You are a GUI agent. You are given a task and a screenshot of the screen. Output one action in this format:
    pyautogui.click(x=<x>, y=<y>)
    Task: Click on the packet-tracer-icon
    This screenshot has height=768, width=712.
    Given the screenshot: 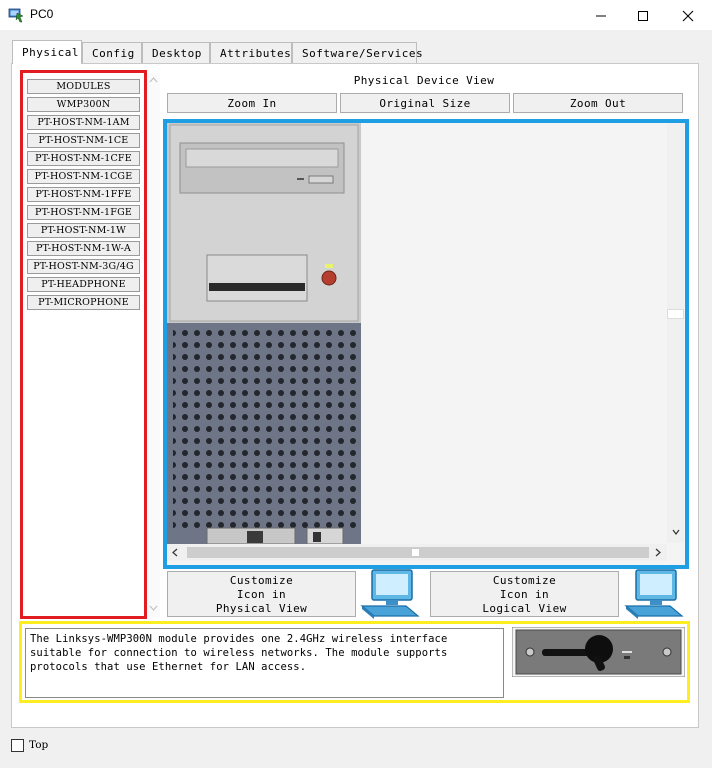 What is the action you would take?
    pyautogui.click(x=16, y=15)
    